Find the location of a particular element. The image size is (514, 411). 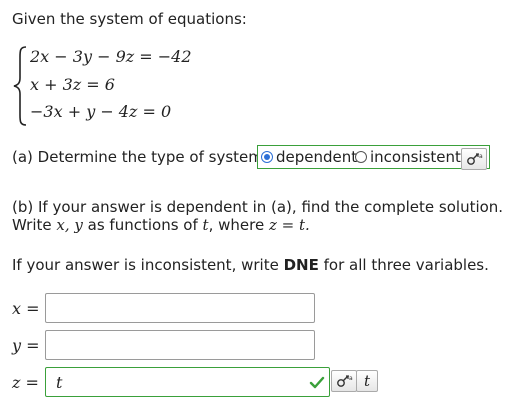

line2-where: , where is located at coordinates (236, 225).